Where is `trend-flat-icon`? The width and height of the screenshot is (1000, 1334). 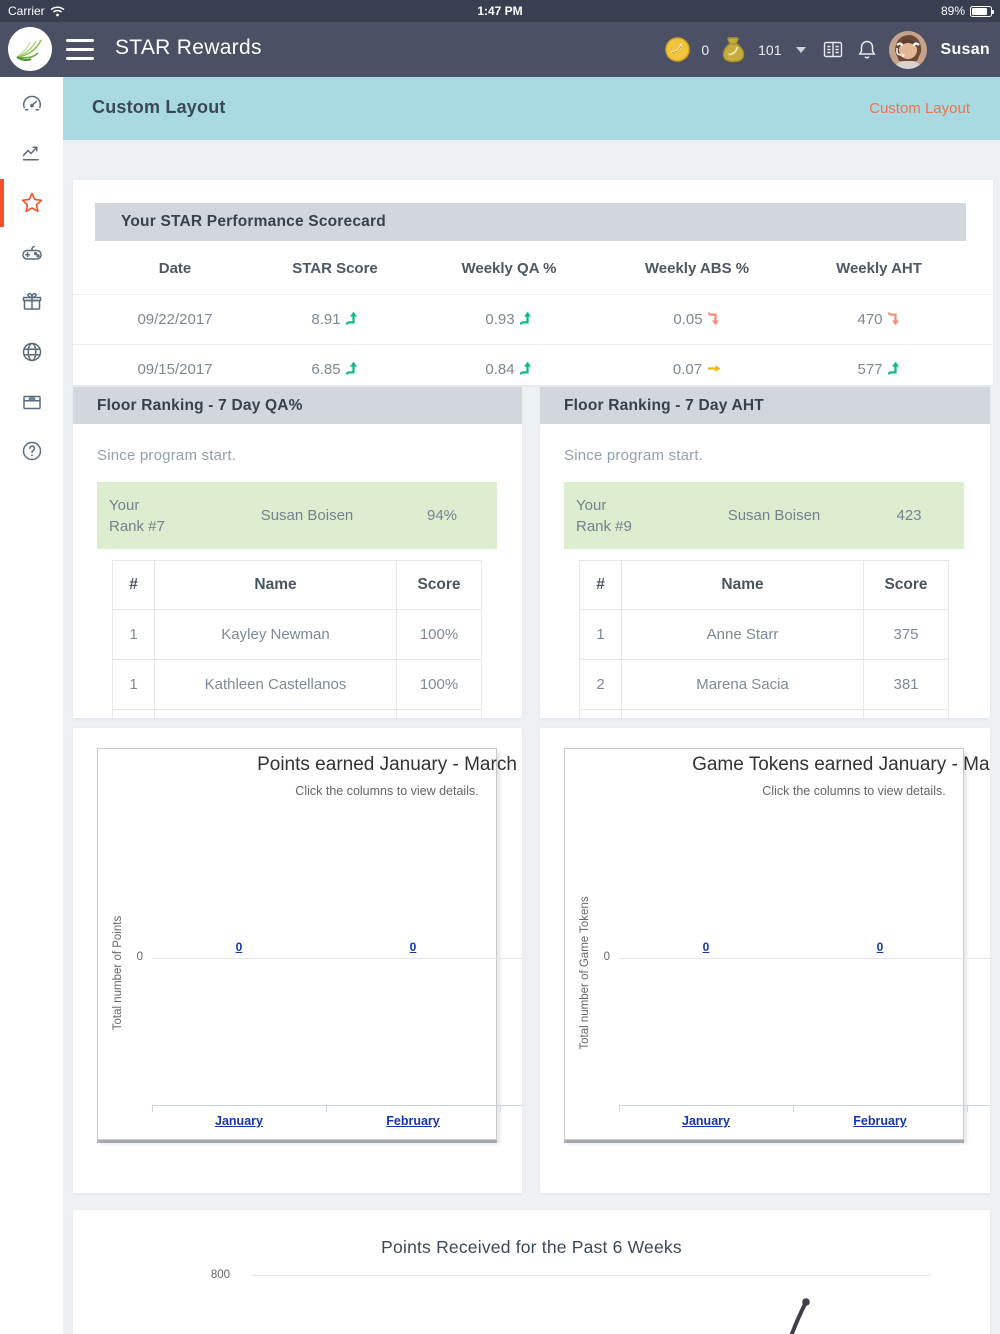 trend-flat-icon is located at coordinates (714, 368).